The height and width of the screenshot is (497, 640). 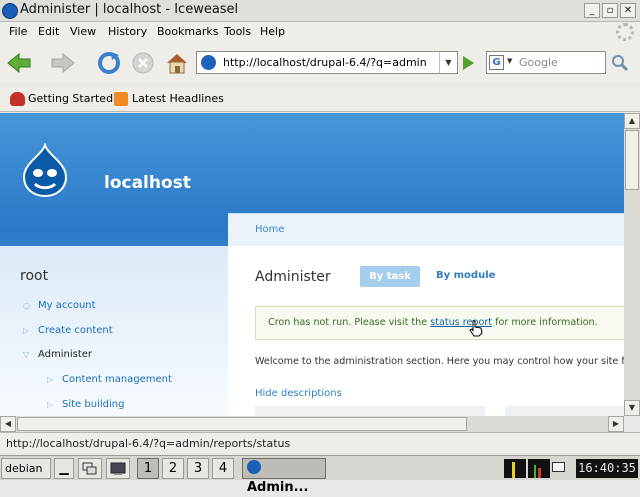 I want to click on minimize-button: _, so click(x=592, y=10).